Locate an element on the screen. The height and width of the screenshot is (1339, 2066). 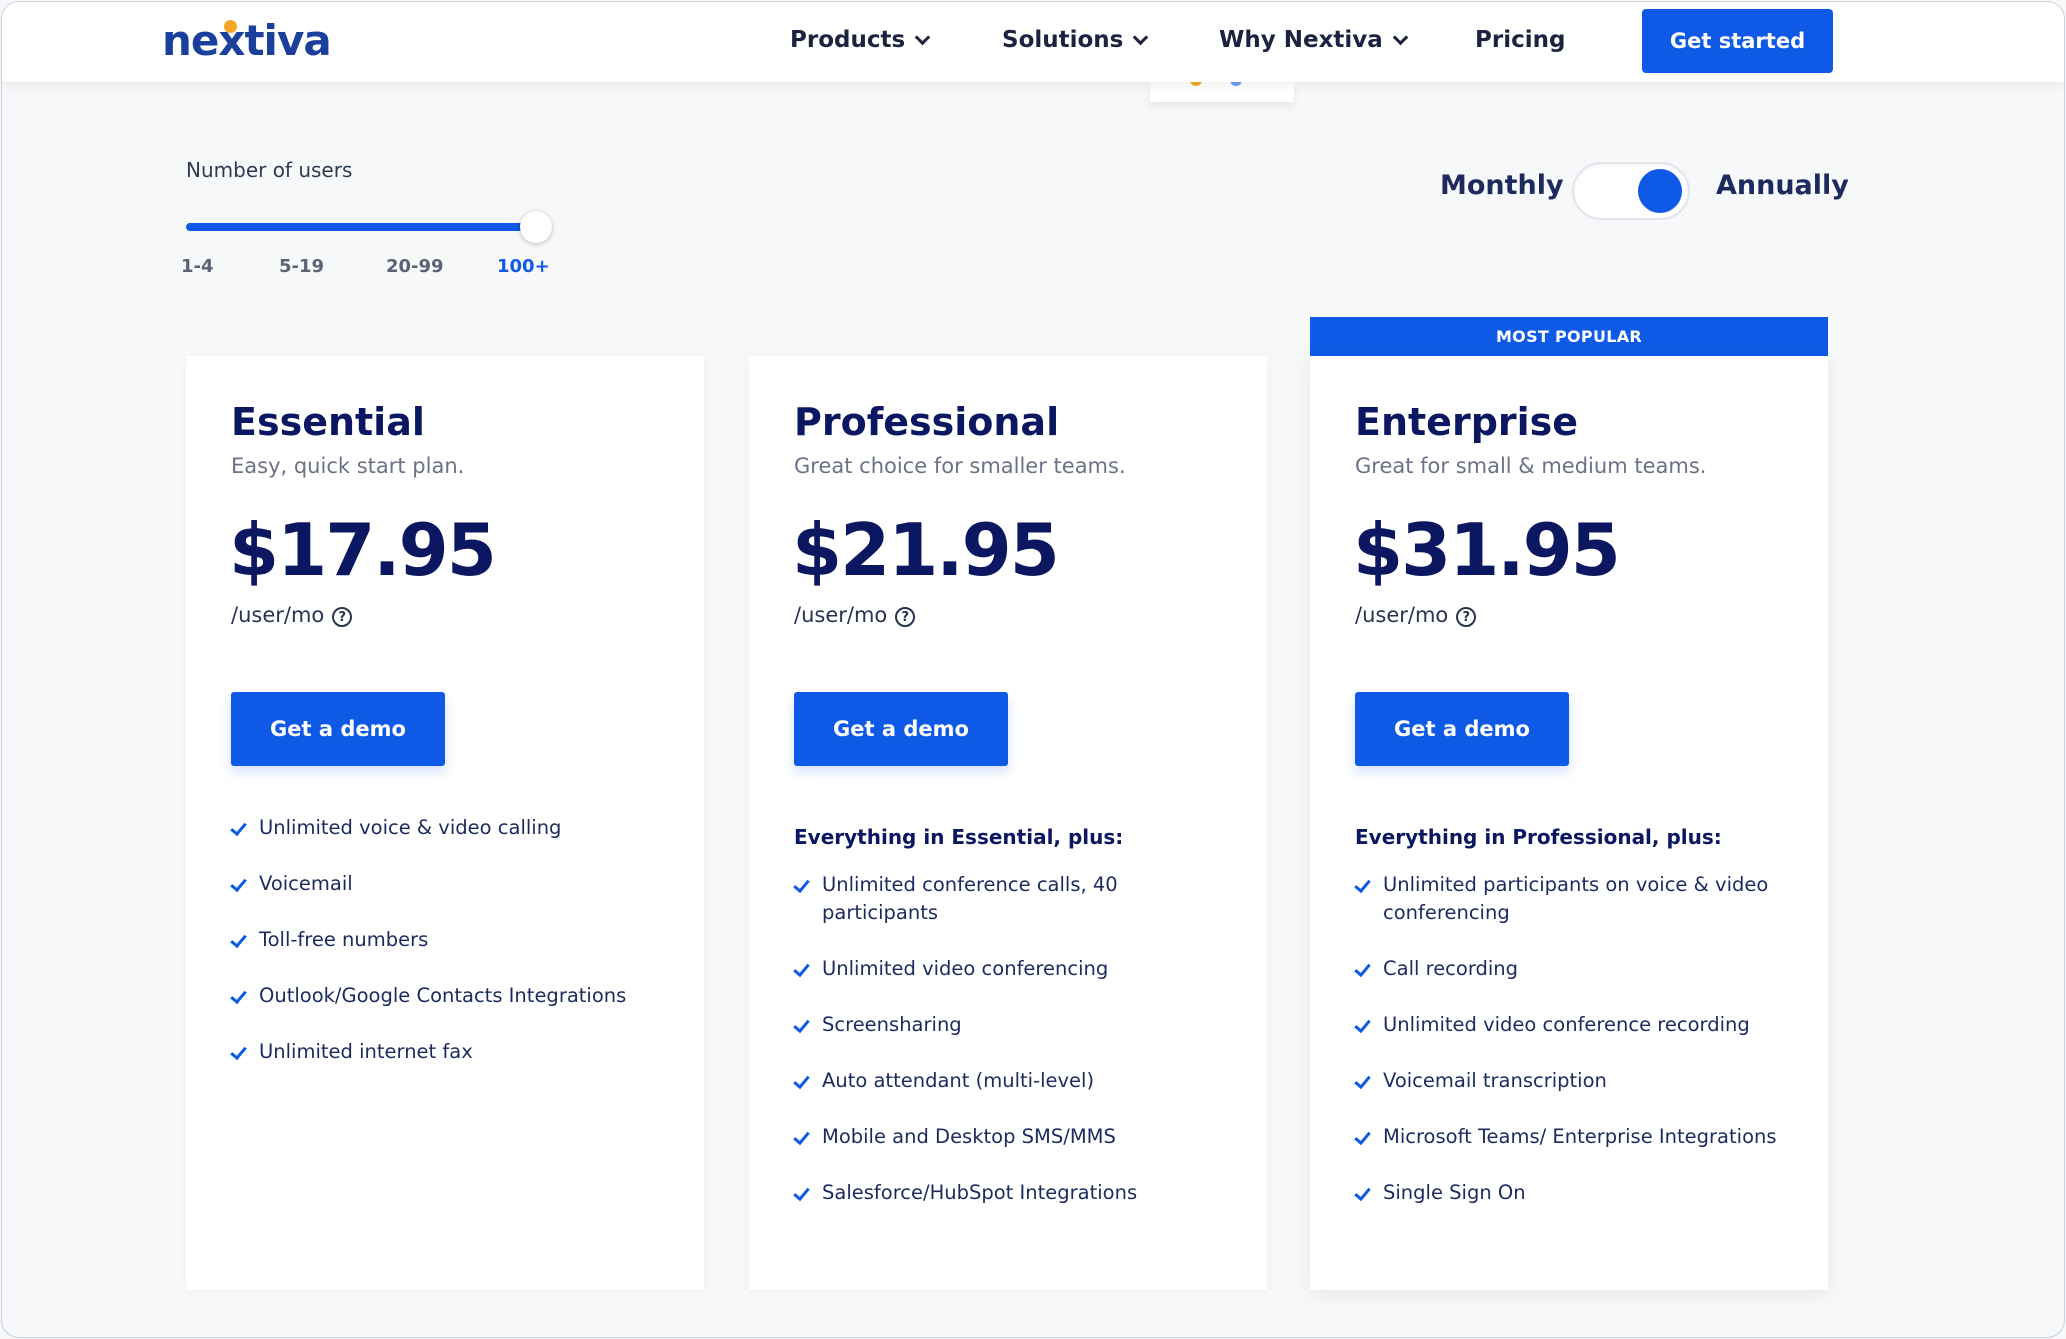
plan-price: $21.95 is located at coordinates (926, 550).